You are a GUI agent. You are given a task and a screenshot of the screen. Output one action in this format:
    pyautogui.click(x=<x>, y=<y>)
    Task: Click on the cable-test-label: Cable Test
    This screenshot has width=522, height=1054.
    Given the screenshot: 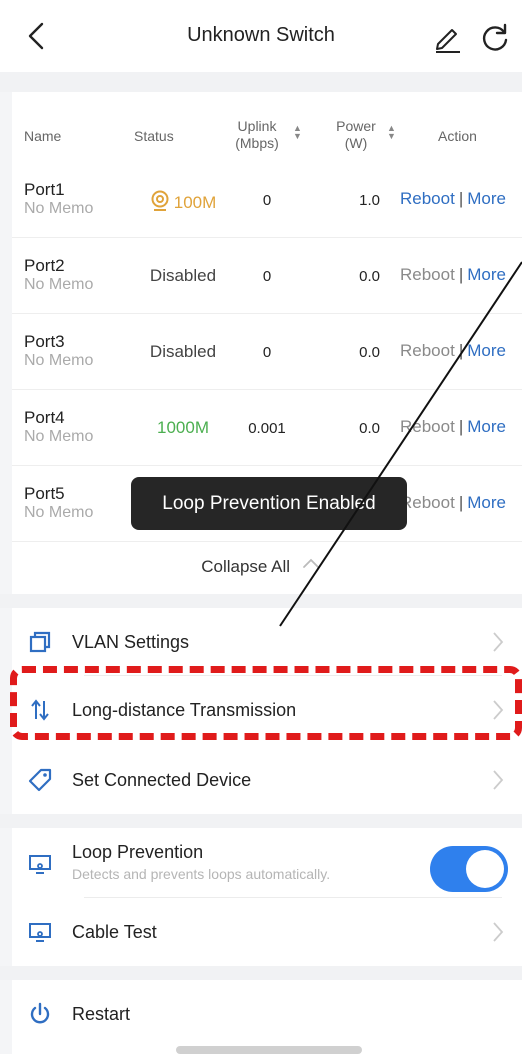 What is the action you would take?
    pyautogui.click(x=114, y=932)
    